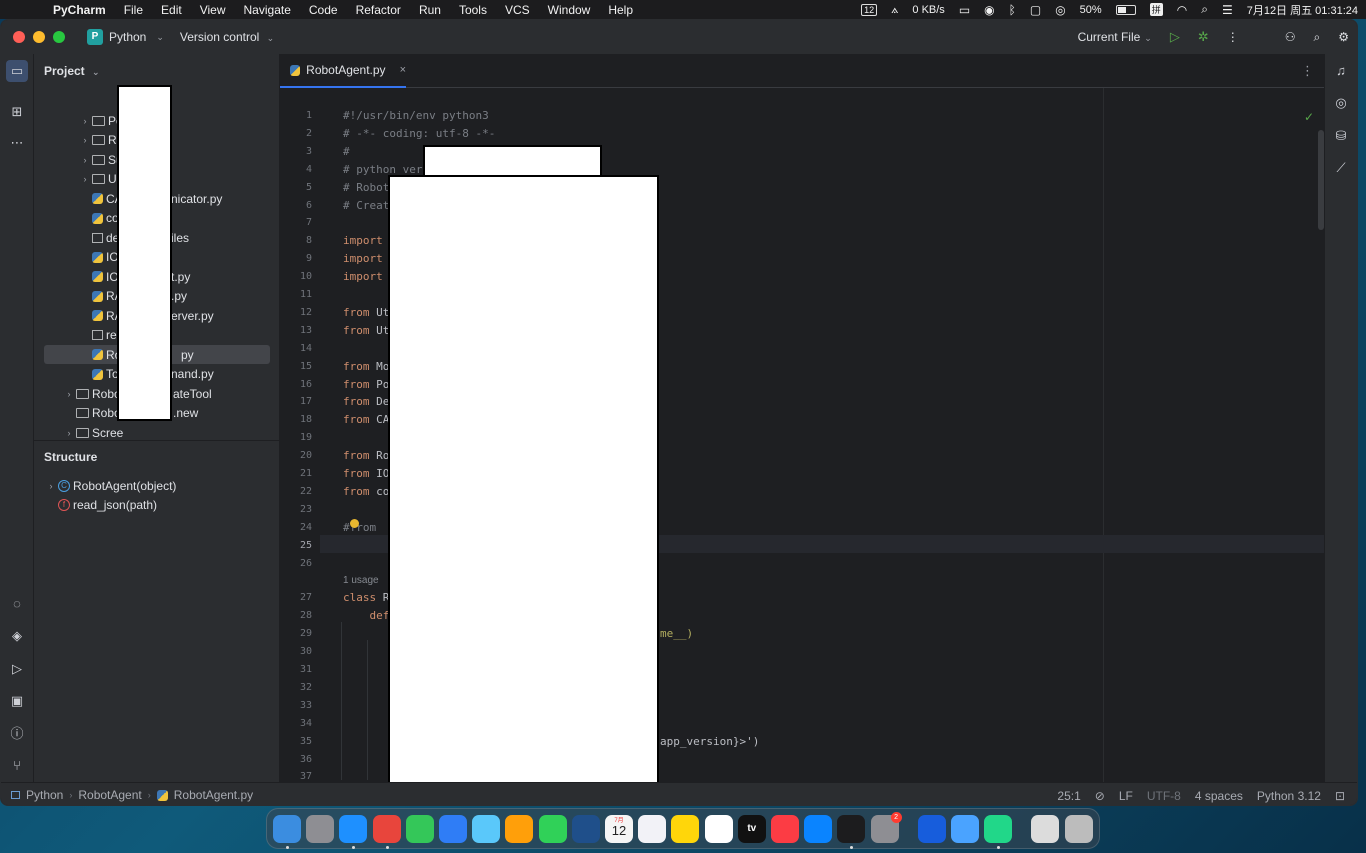 The width and height of the screenshot is (1366, 853). Describe the element at coordinates (785, 829) in the screenshot. I see `dock-music-icon` at that location.